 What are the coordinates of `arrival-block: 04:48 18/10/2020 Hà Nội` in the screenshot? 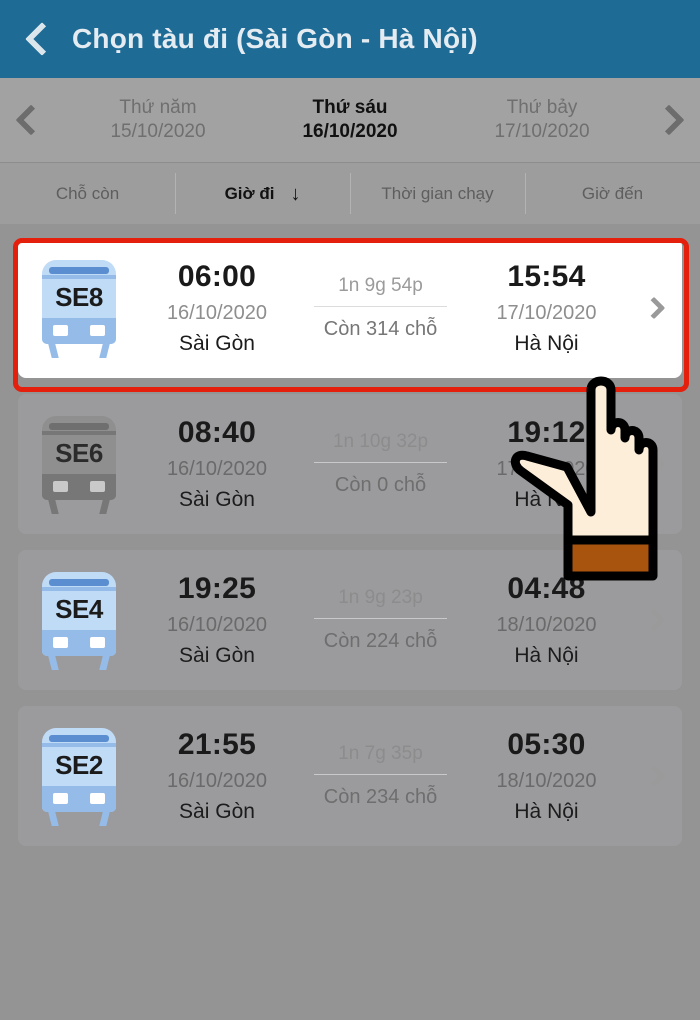 It's located at (546, 619).